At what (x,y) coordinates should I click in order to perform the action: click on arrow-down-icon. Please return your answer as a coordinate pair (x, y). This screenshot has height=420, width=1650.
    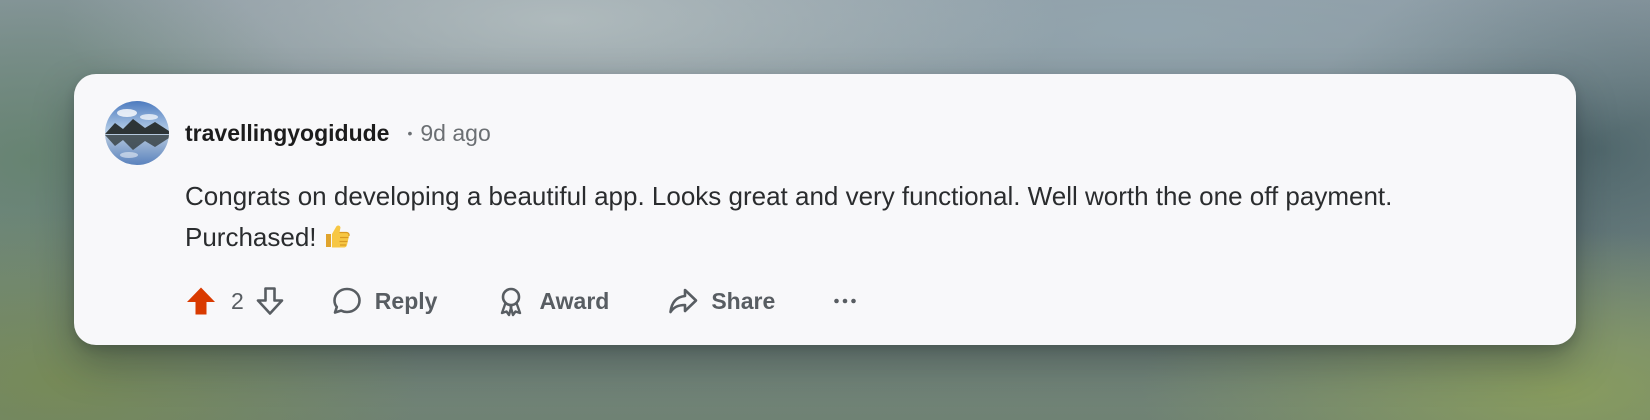
    Looking at the image, I should click on (270, 301).